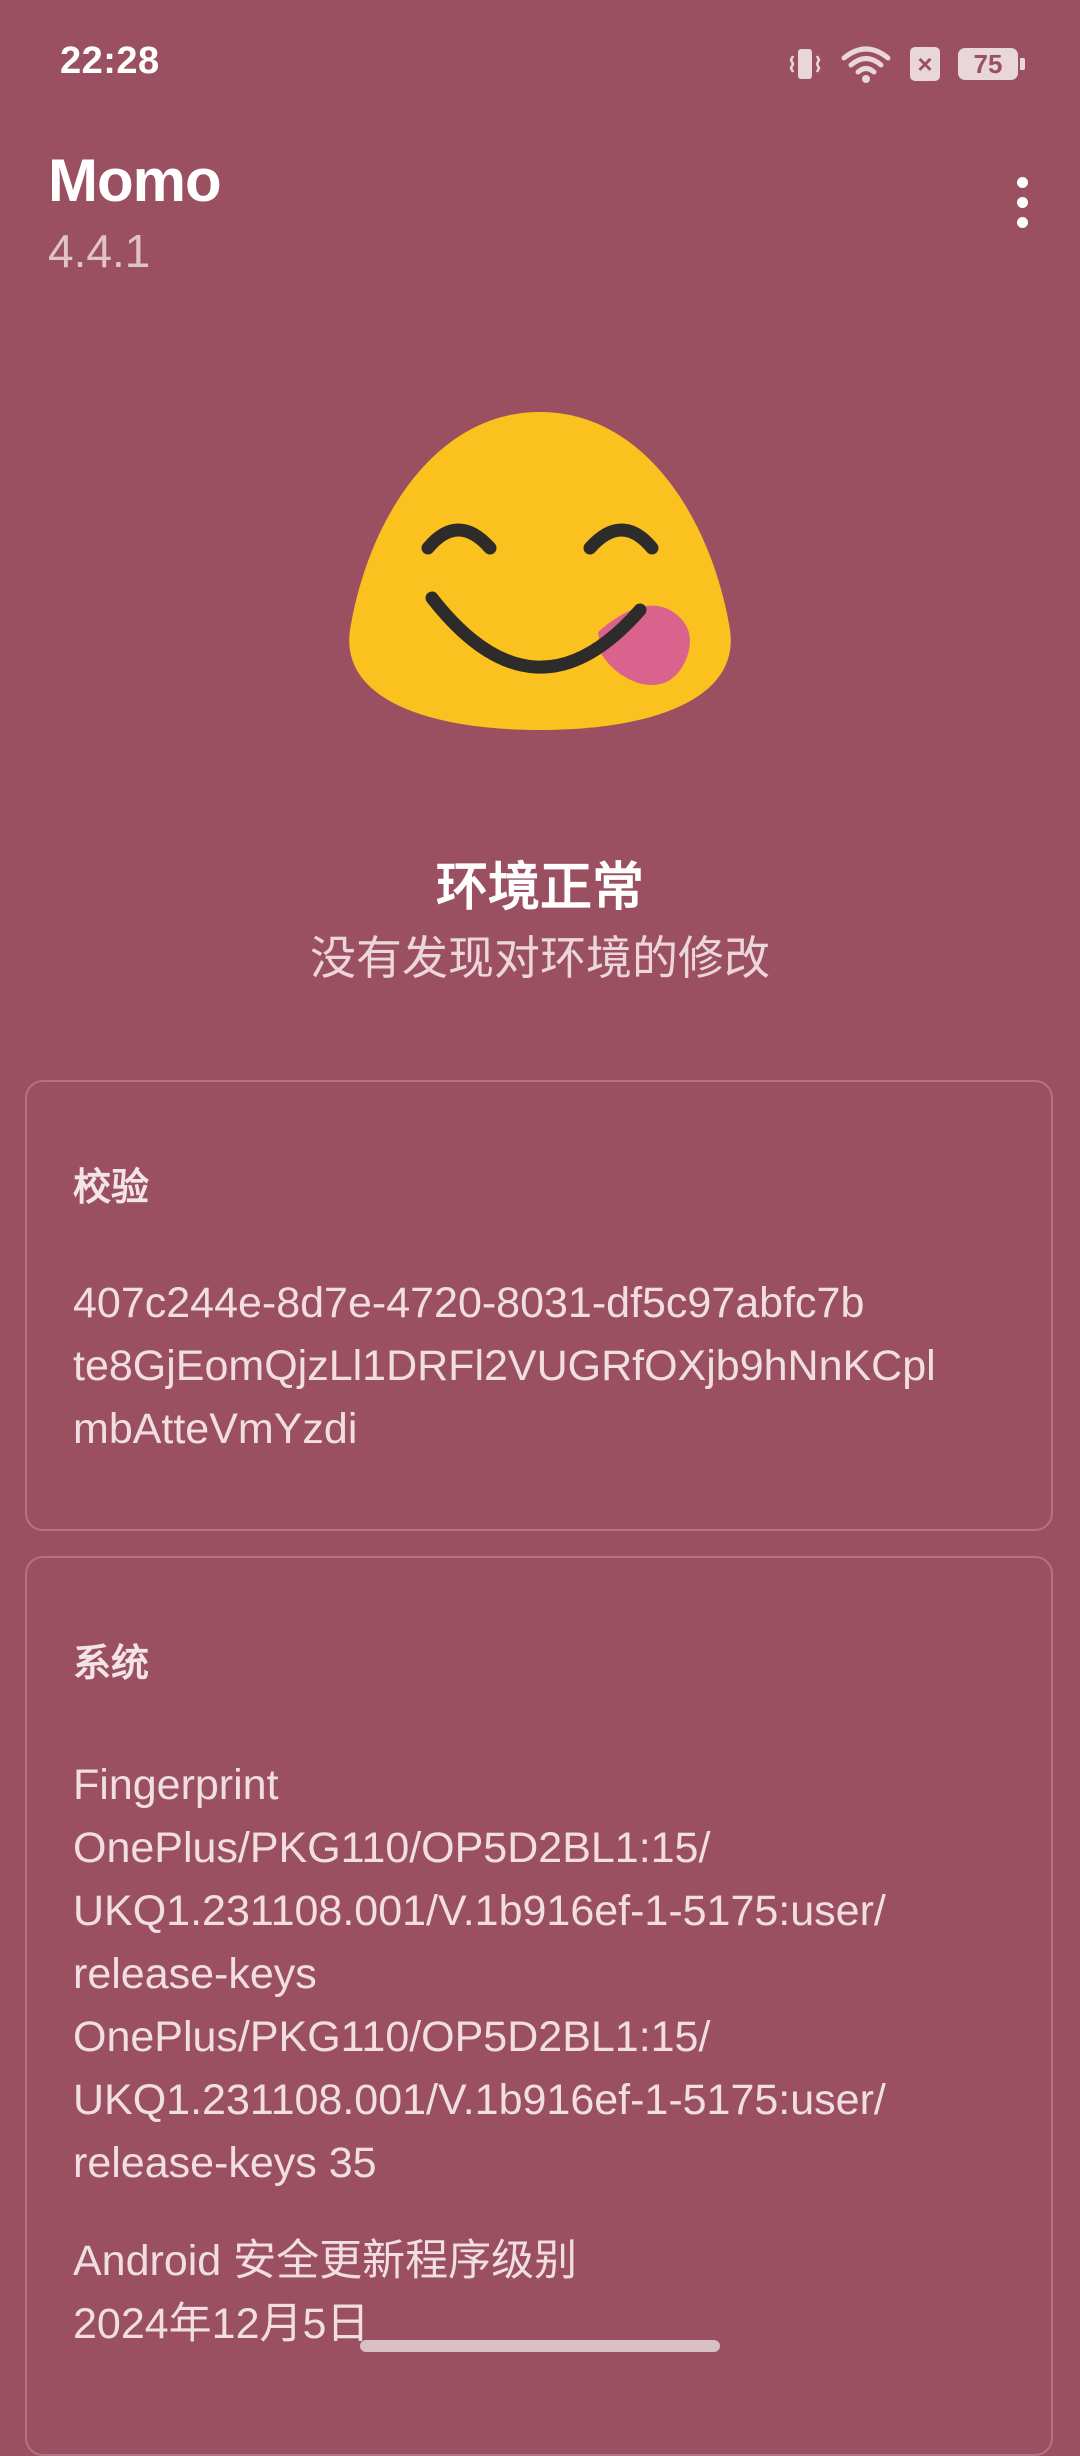 The height and width of the screenshot is (2456, 1080). Describe the element at coordinates (99, 251) in the screenshot. I see `app-version: 4.4.1` at that location.